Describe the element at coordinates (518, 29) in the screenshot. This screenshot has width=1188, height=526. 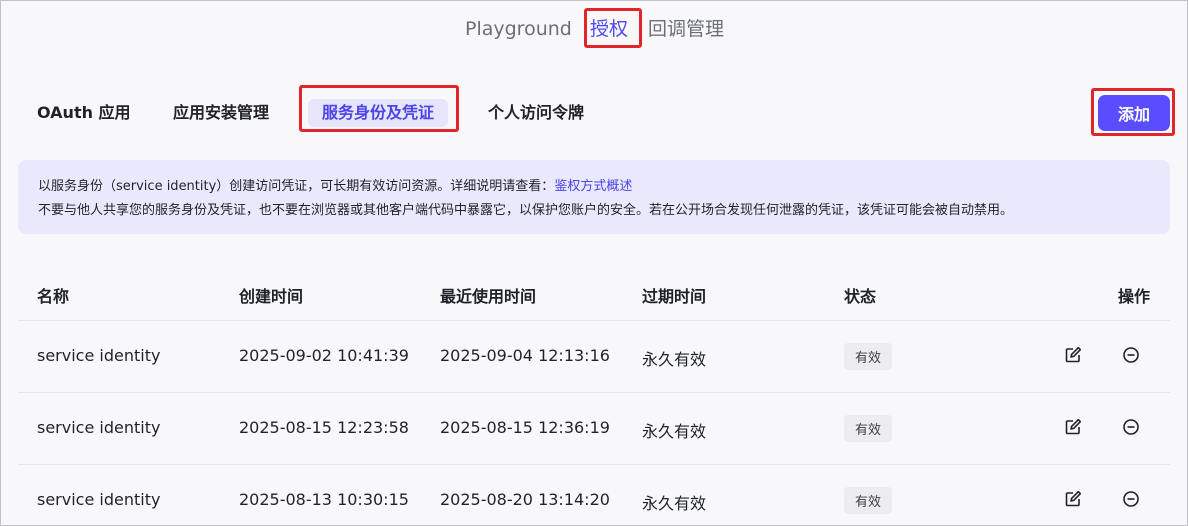
I see `nav-playground: Playground` at that location.